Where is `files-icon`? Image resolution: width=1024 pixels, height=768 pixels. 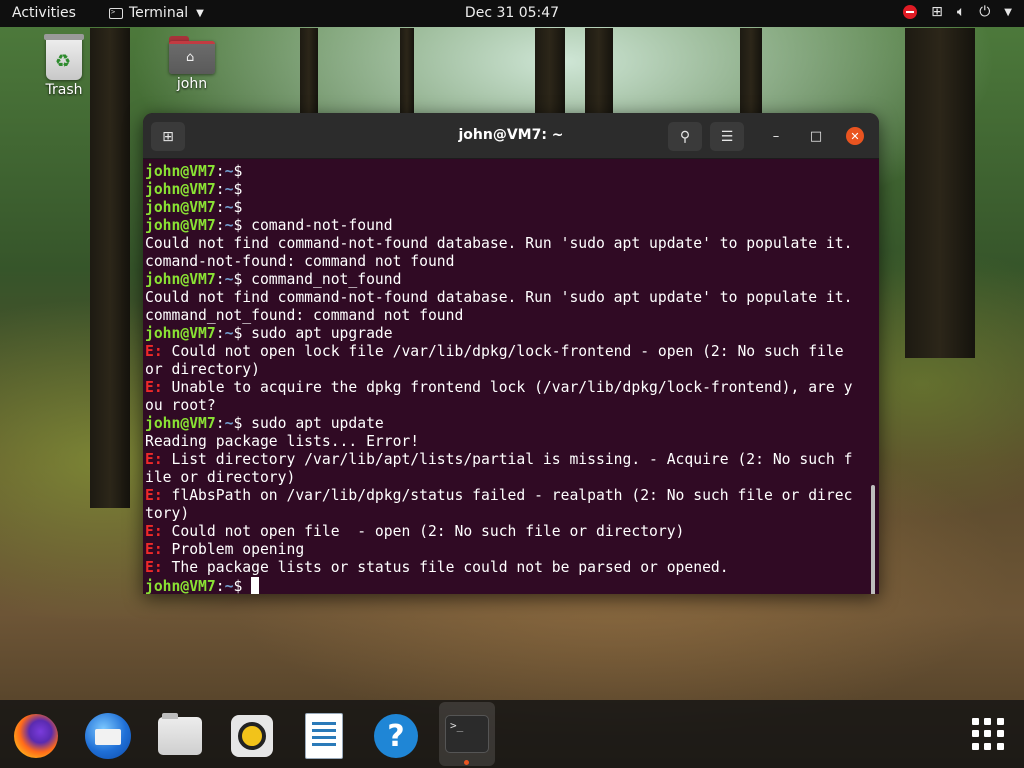
files-icon is located at coordinates (180, 734).